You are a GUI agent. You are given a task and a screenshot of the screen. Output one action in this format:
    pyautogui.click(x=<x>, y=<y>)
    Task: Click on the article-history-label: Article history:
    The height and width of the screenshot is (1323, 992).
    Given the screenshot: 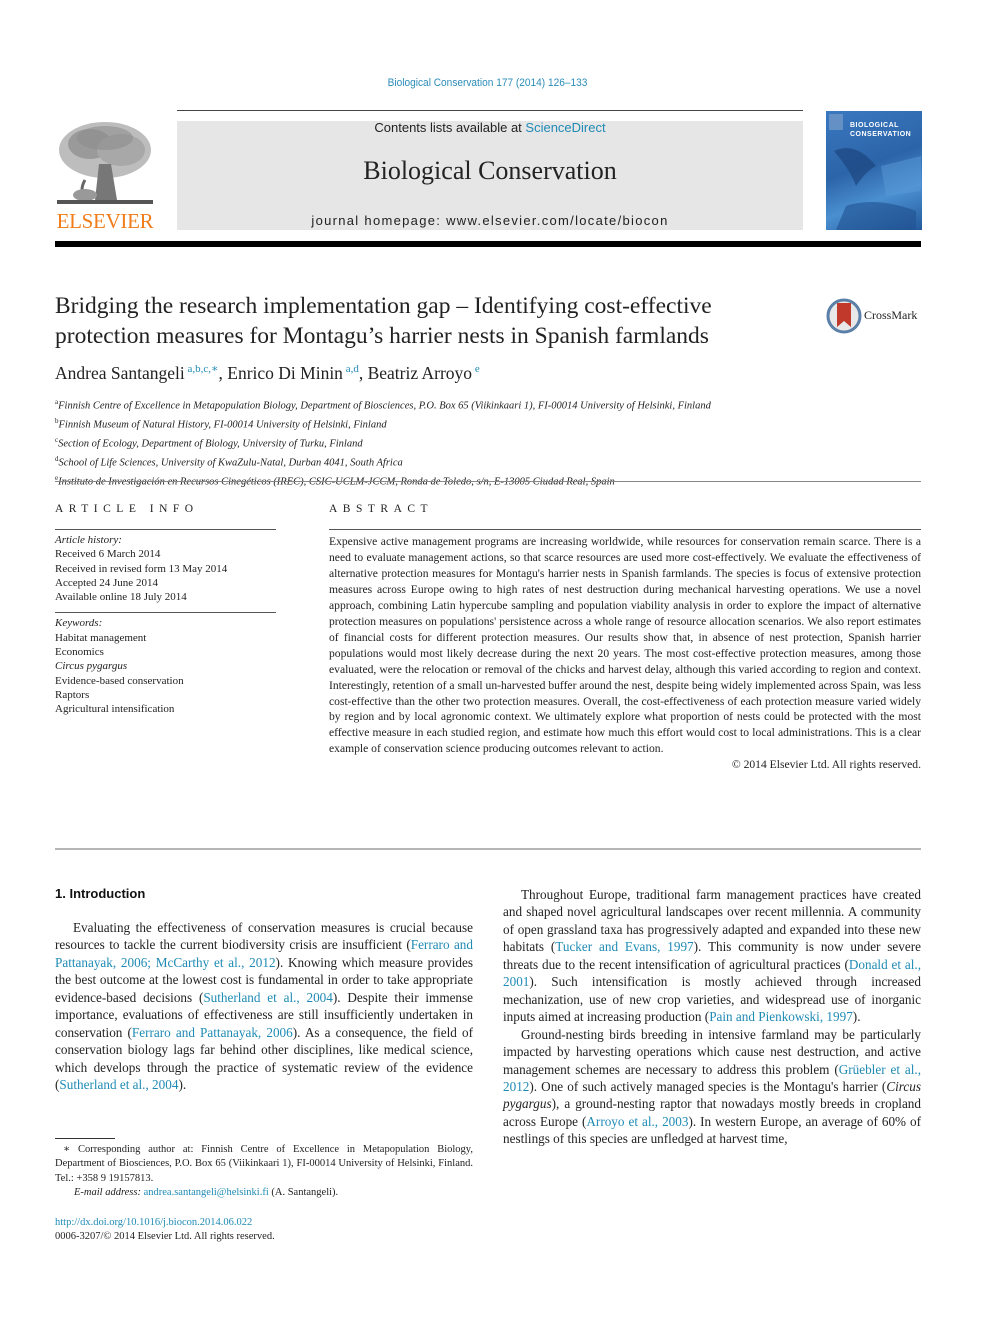 What is the action you would take?
    pyautogui.click(x=88, y=540)
    